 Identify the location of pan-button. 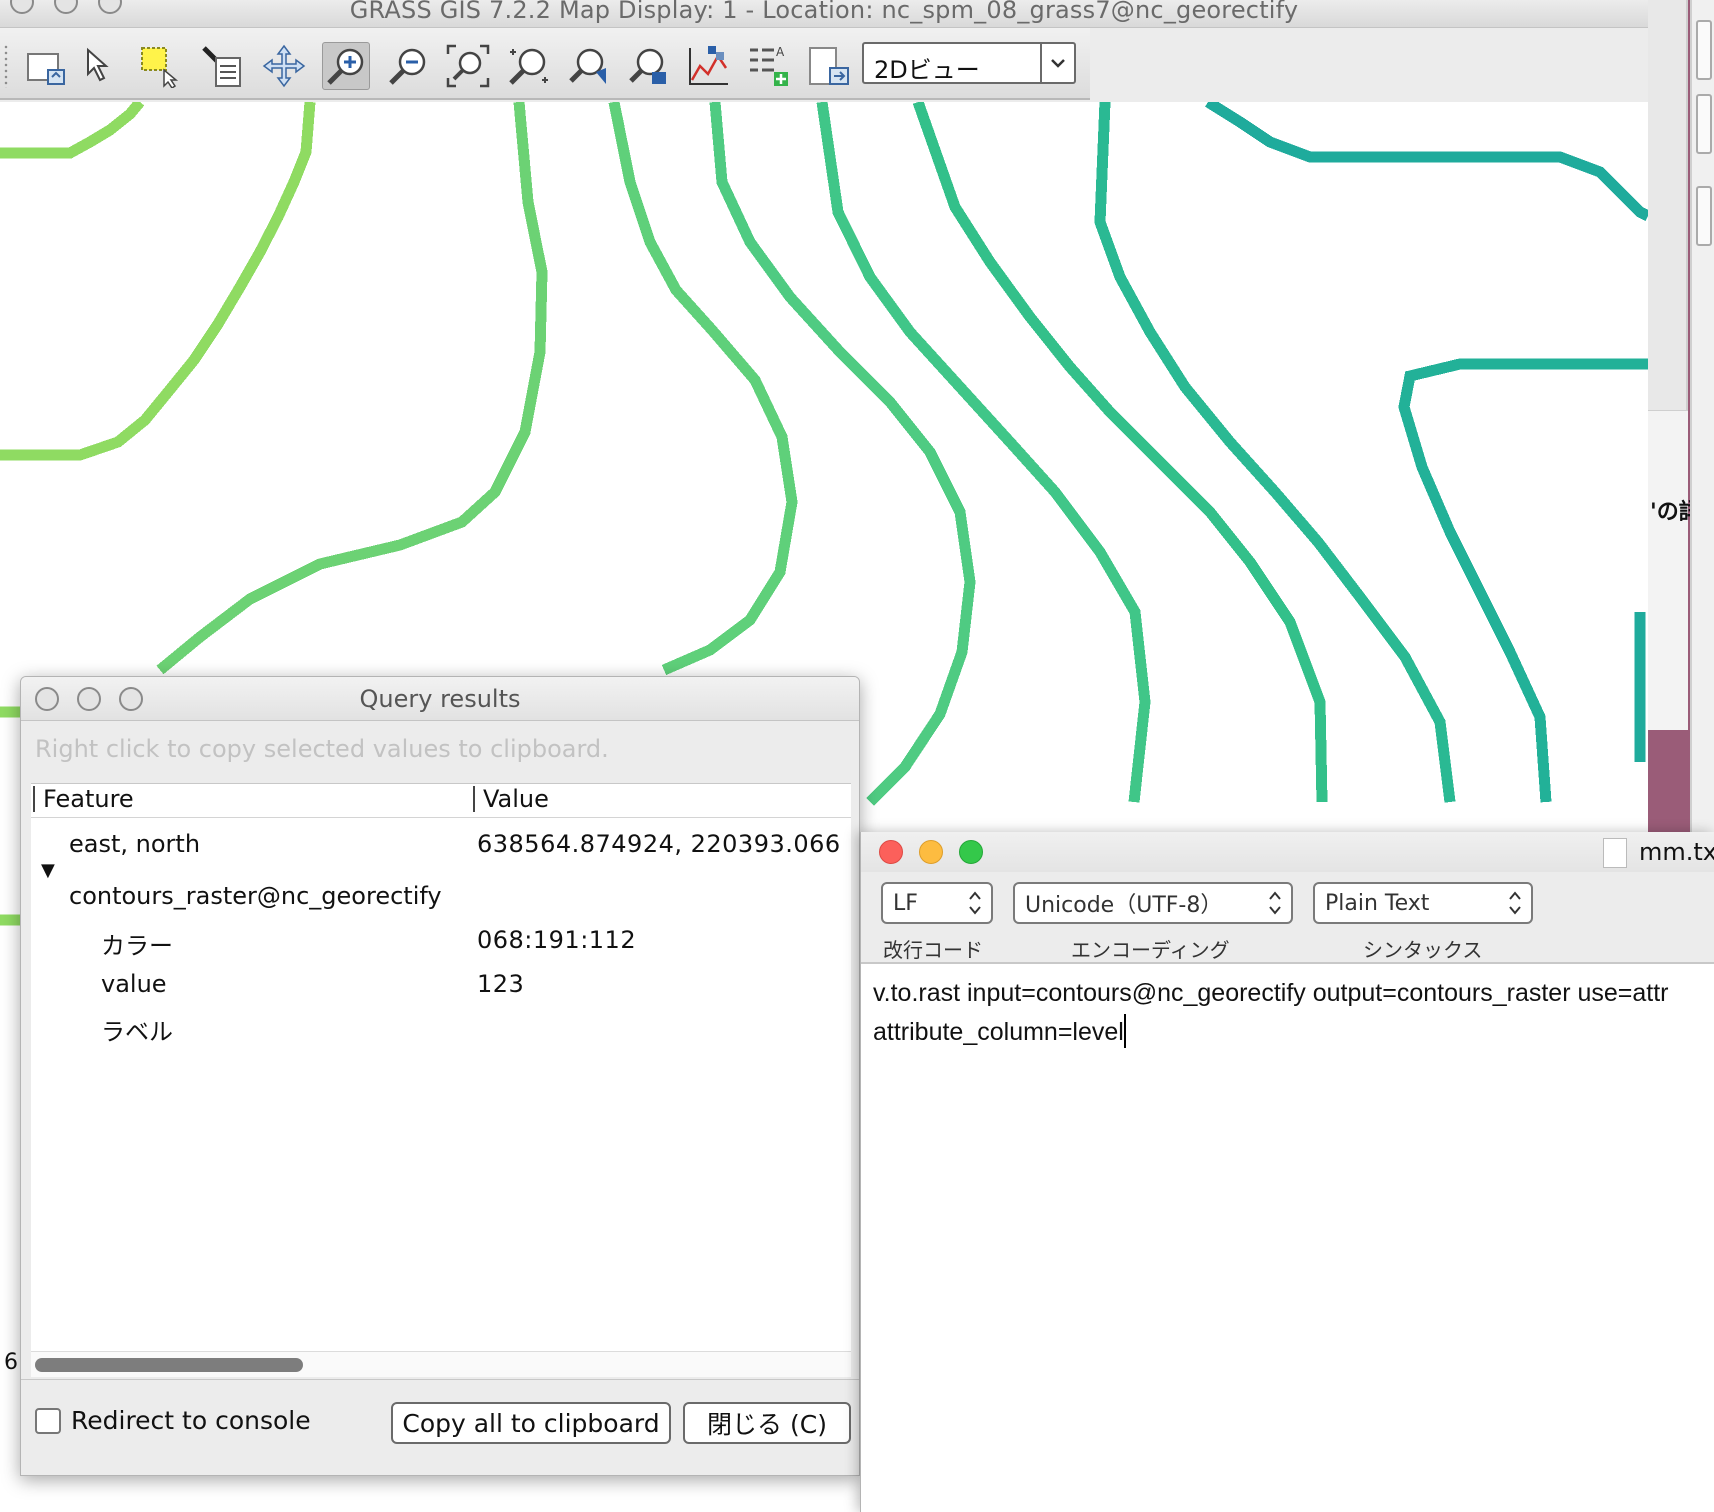
(284, 66).